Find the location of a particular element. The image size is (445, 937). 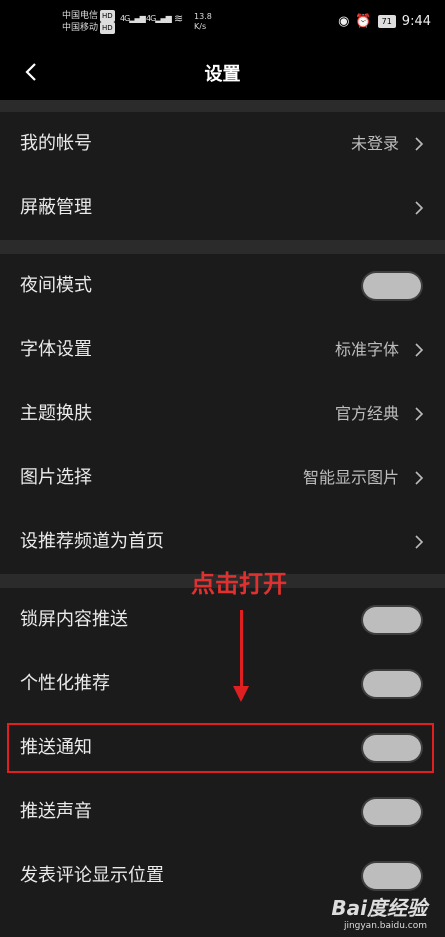

hd-badge-1: HD is located at coordinates (107, 16).